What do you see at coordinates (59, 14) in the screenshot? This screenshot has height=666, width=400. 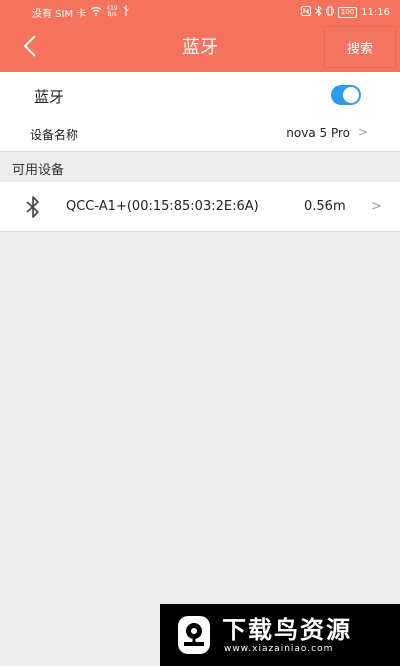 I see `carrier-text: 没有 SIM 卡` at bounding box center [59, 14].